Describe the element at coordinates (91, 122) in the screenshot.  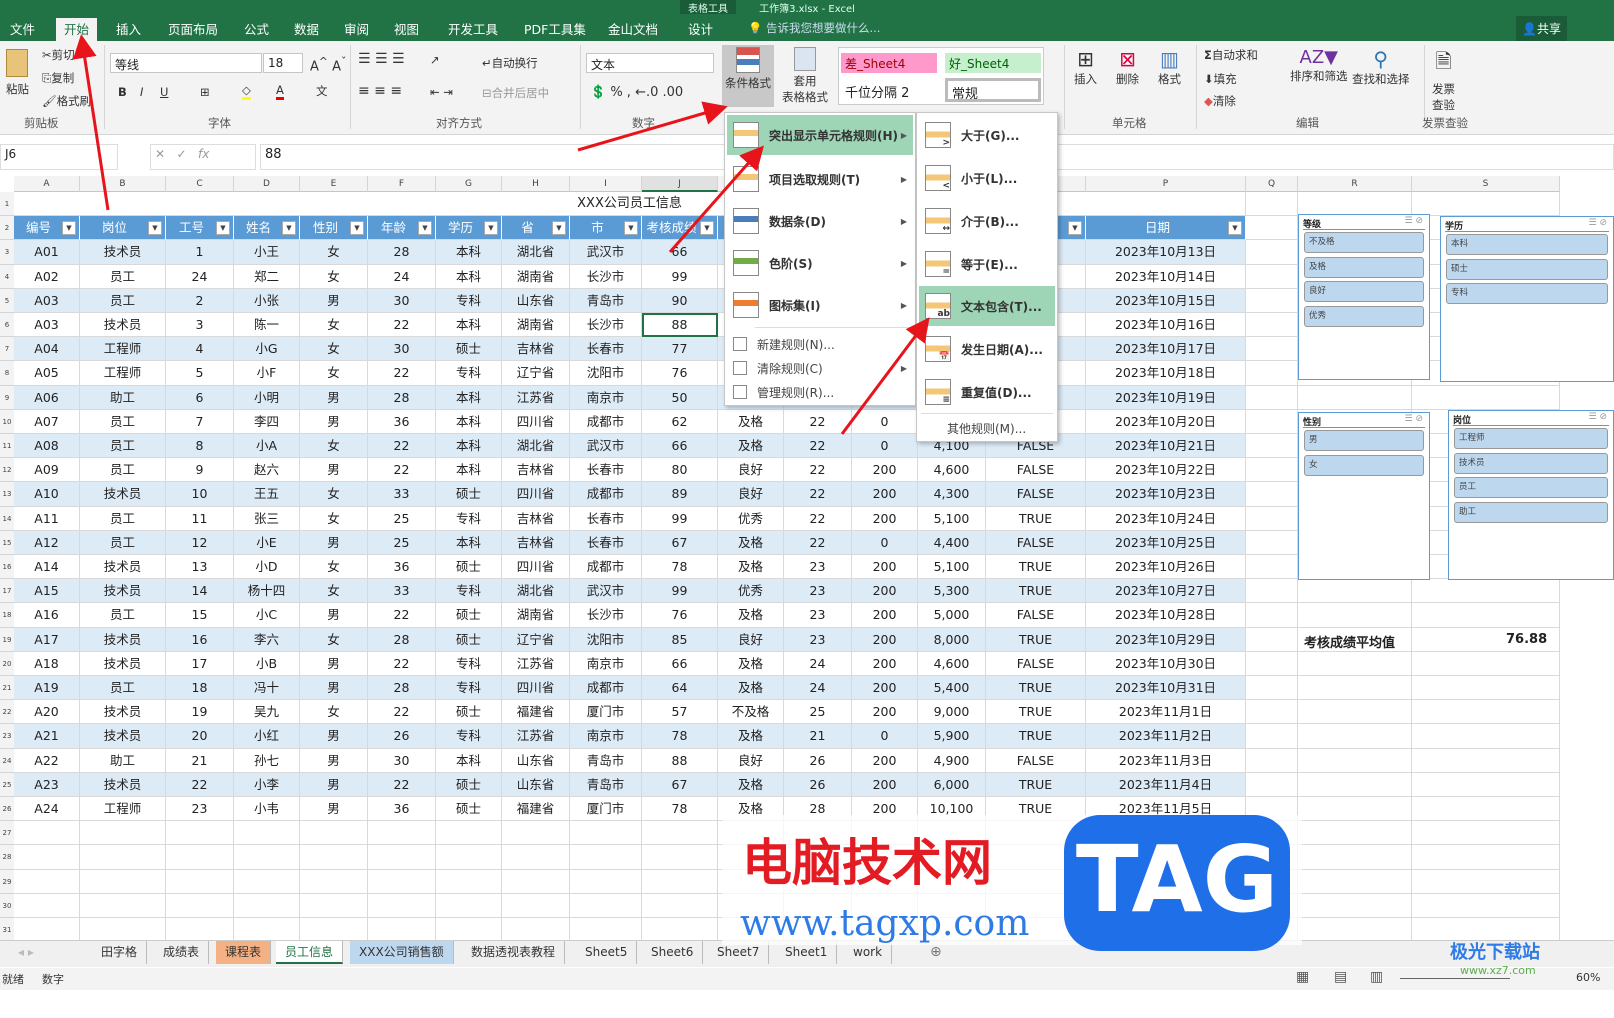
I see `arrow-to-home-tab` at that location.